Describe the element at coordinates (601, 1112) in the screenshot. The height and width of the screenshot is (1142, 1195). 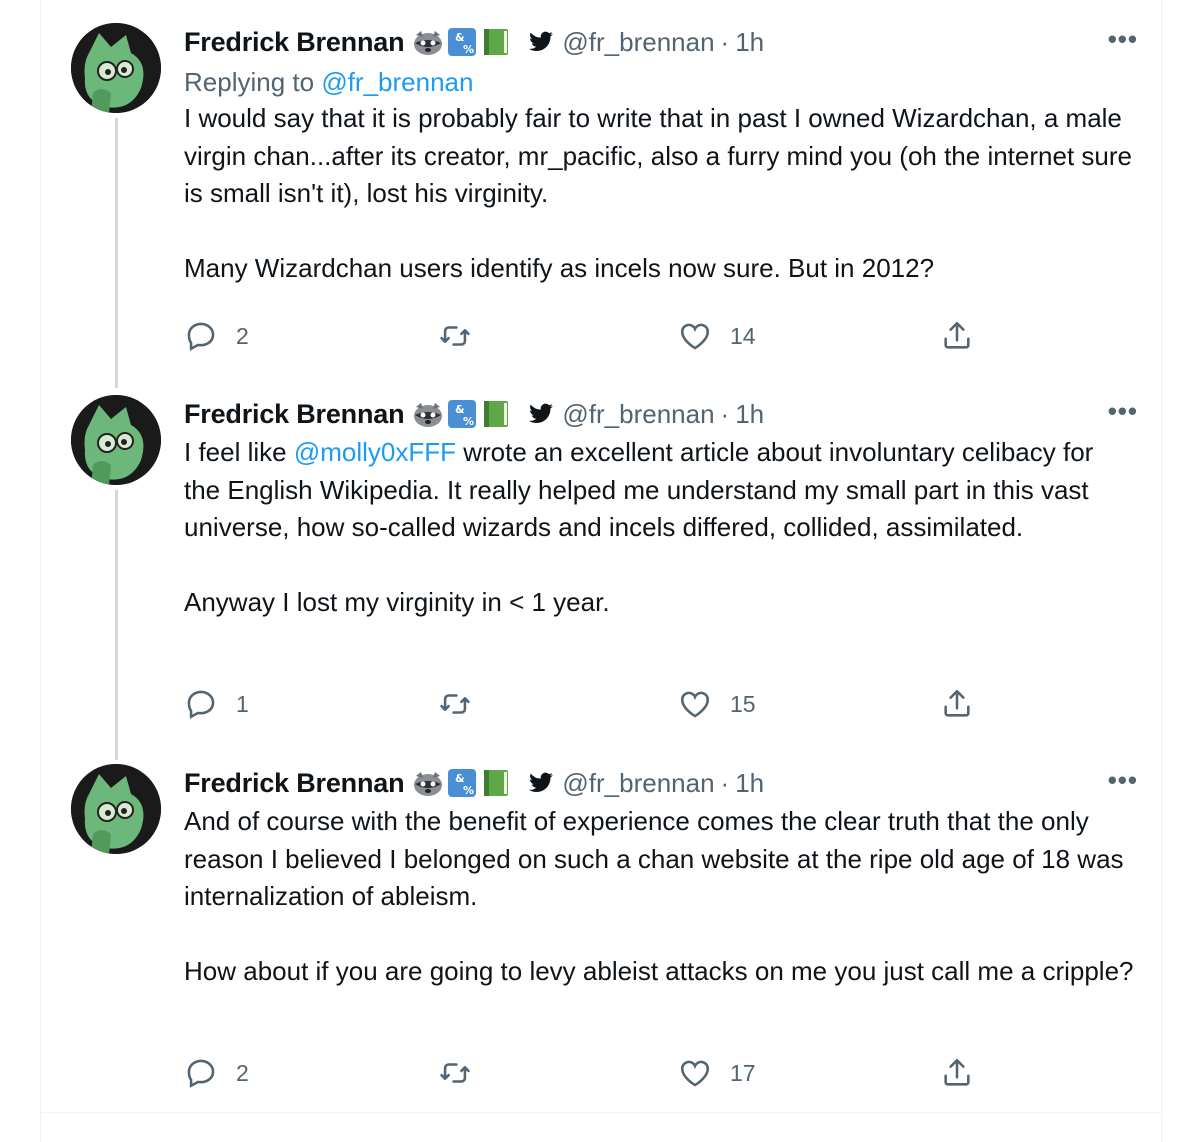
I see `divider` at that location.